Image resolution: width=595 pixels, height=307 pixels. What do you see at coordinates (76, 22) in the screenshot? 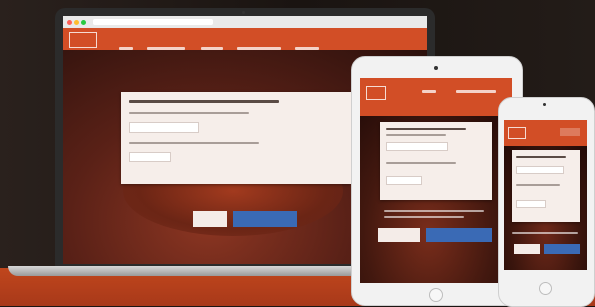
I see `minimize-icon` at bounding box center [76, 22].